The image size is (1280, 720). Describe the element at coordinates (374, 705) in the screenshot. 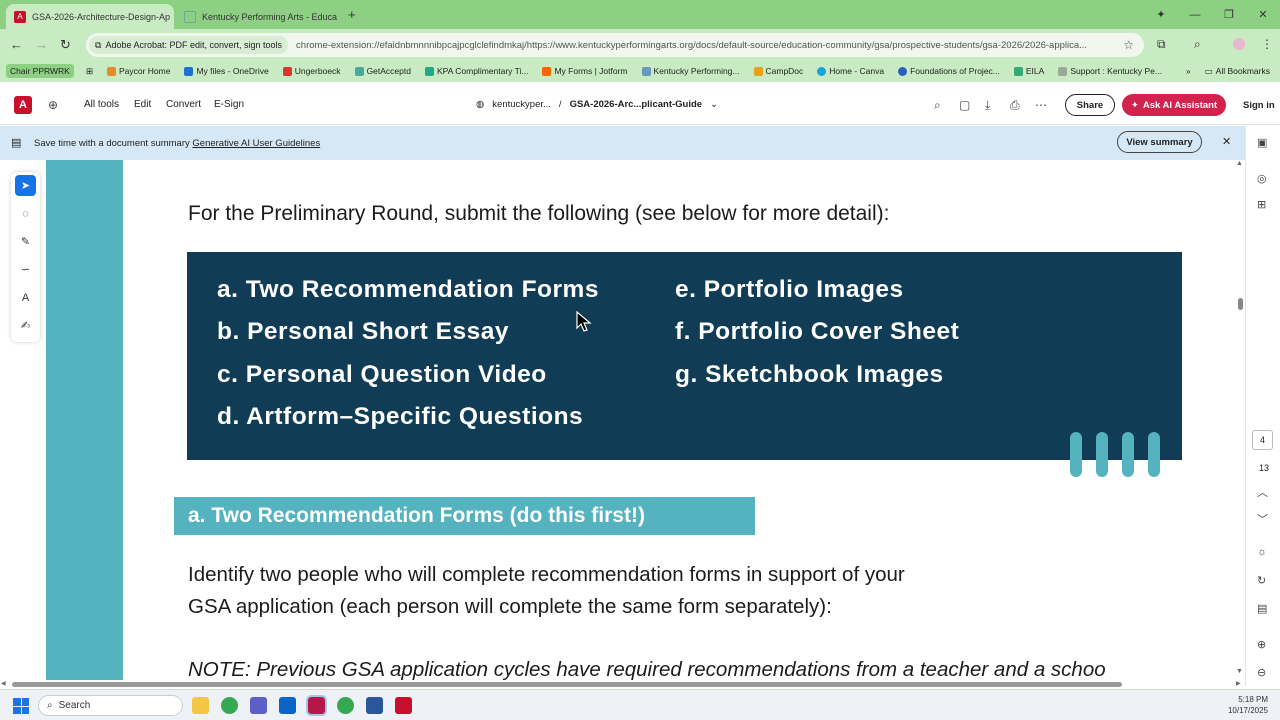

I see `word-icon` at that location.